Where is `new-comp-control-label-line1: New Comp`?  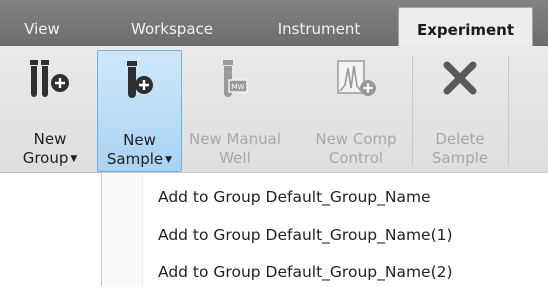 new-comp-control-label-line1: New Comp is located at coordinates (356, 139).